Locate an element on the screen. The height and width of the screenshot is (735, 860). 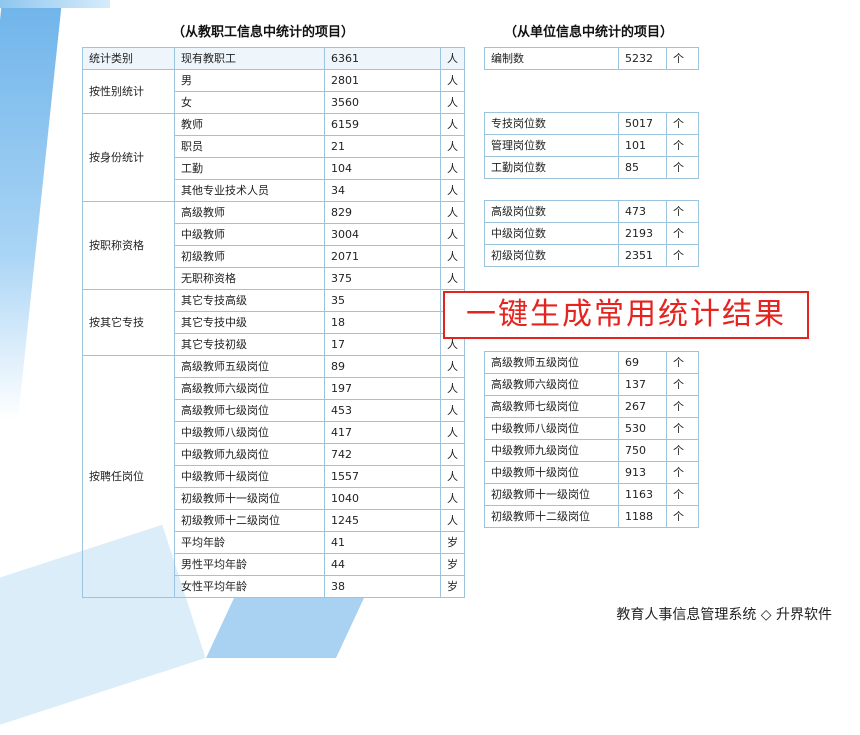
item-cell: 现有教职工 is located at coordinates (249, 58).